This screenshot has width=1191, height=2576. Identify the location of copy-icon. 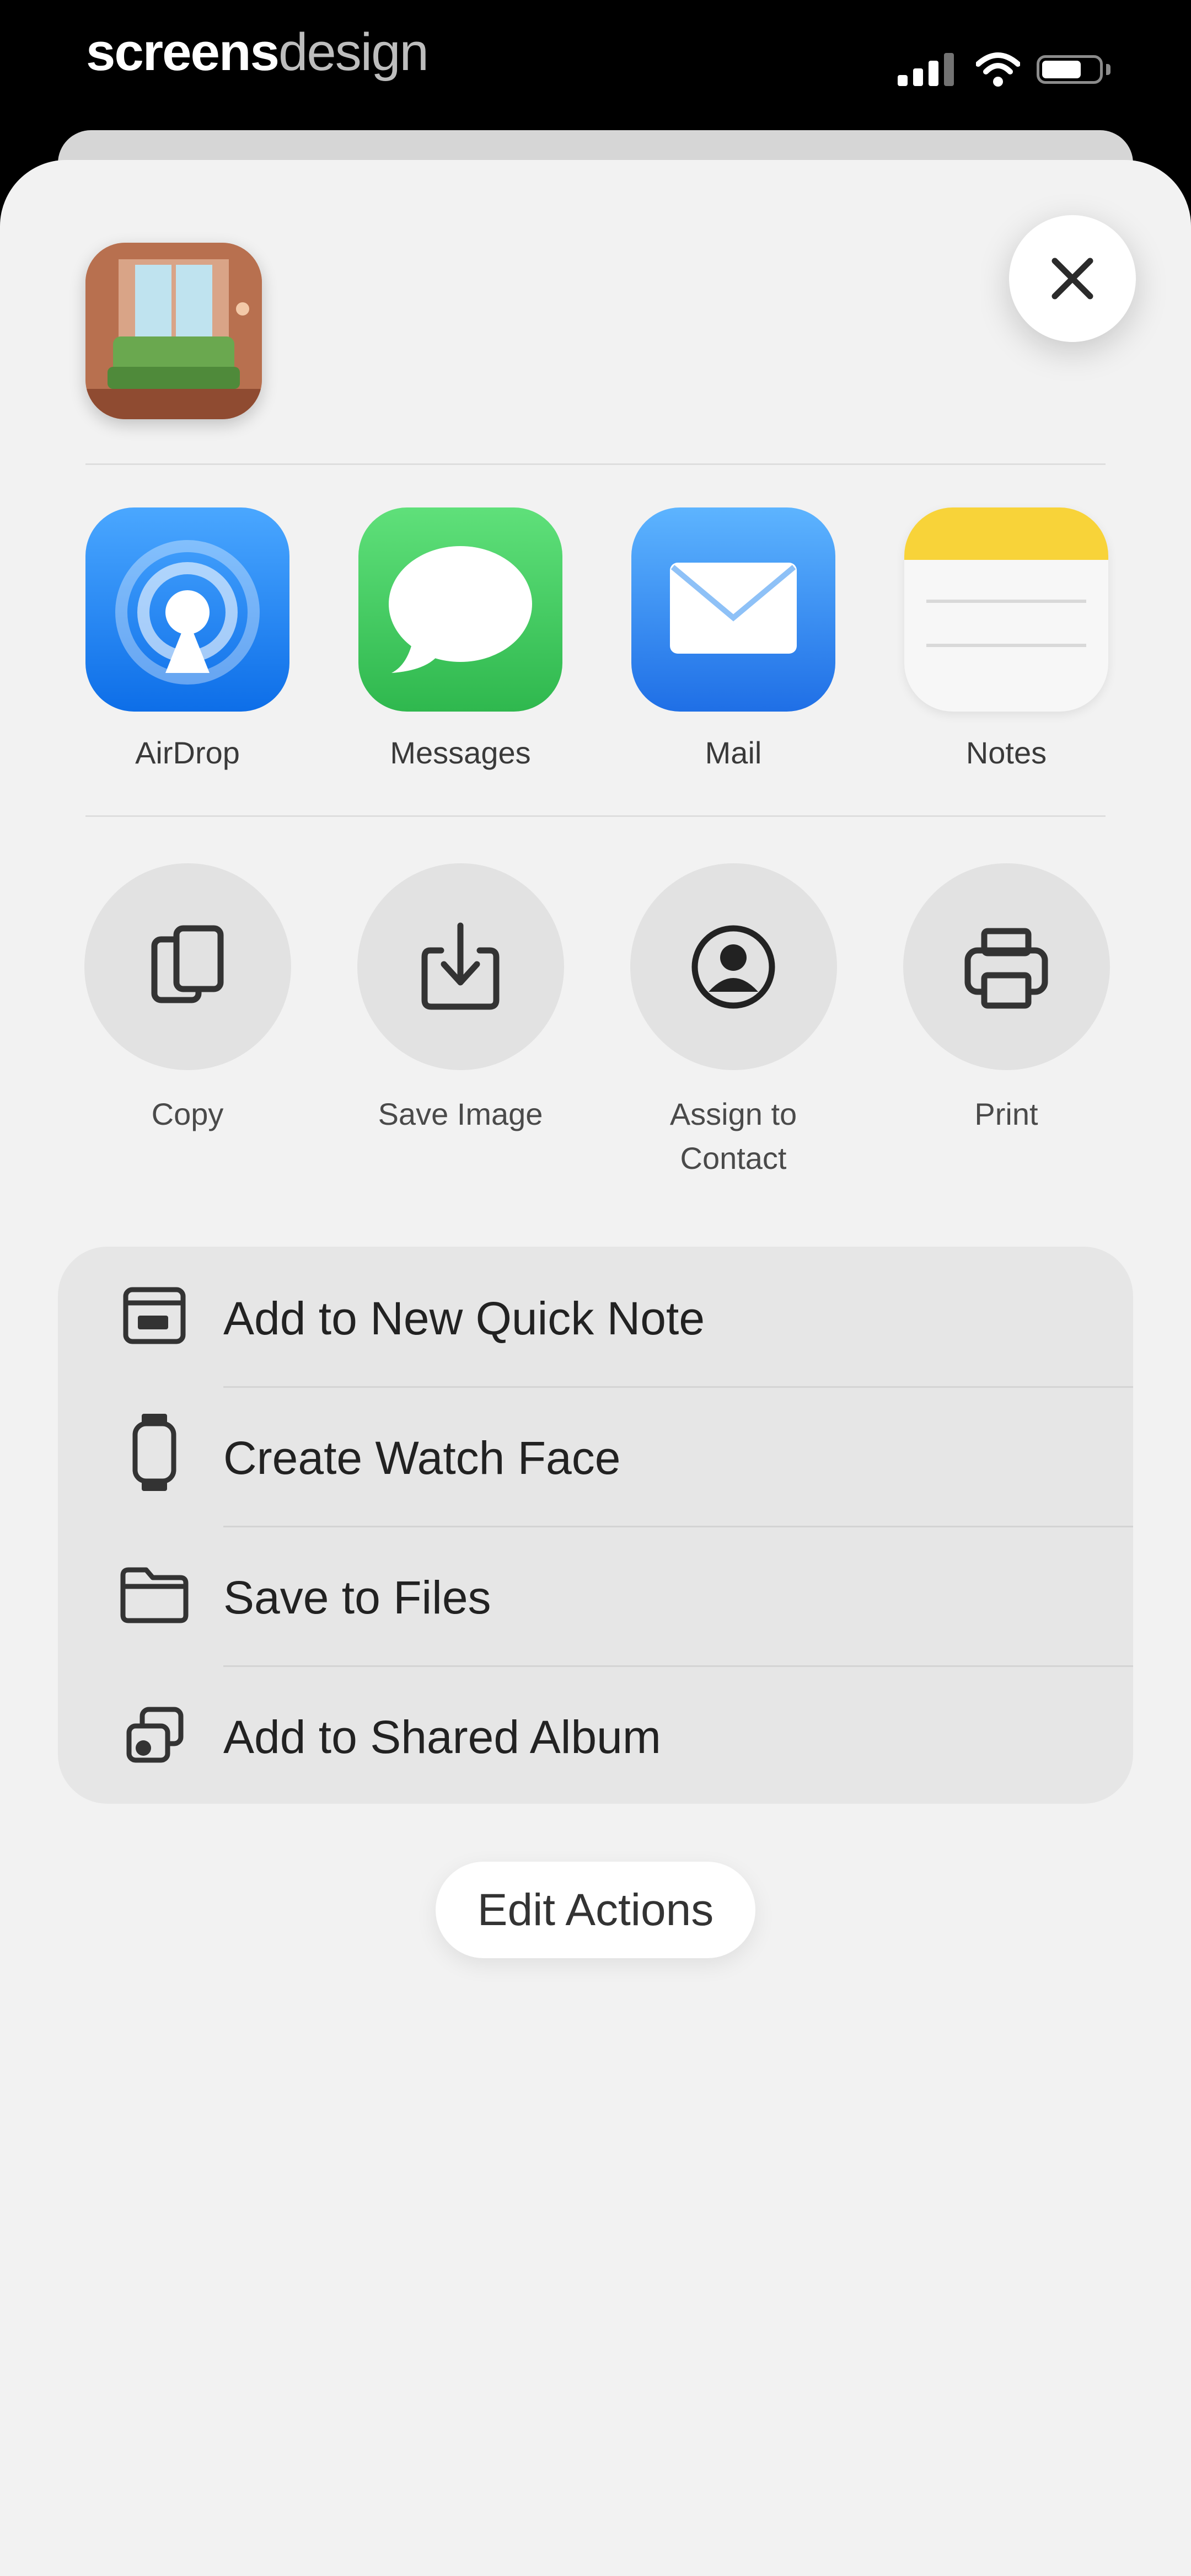
(187, 964).